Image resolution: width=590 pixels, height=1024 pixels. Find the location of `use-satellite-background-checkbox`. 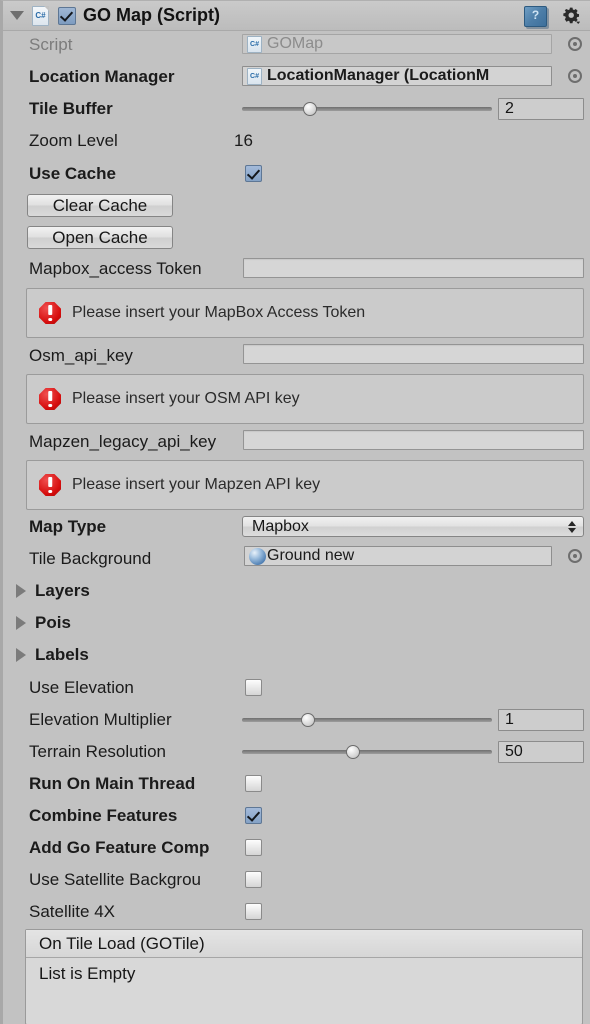

use-satellite-background-checkbox is located at coordinates (253, 879).